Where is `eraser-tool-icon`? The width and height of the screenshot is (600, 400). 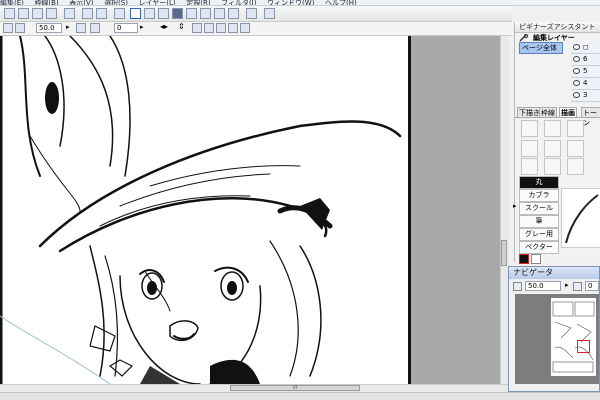
eraser-tool-icon is located at coordinates (529, 128).